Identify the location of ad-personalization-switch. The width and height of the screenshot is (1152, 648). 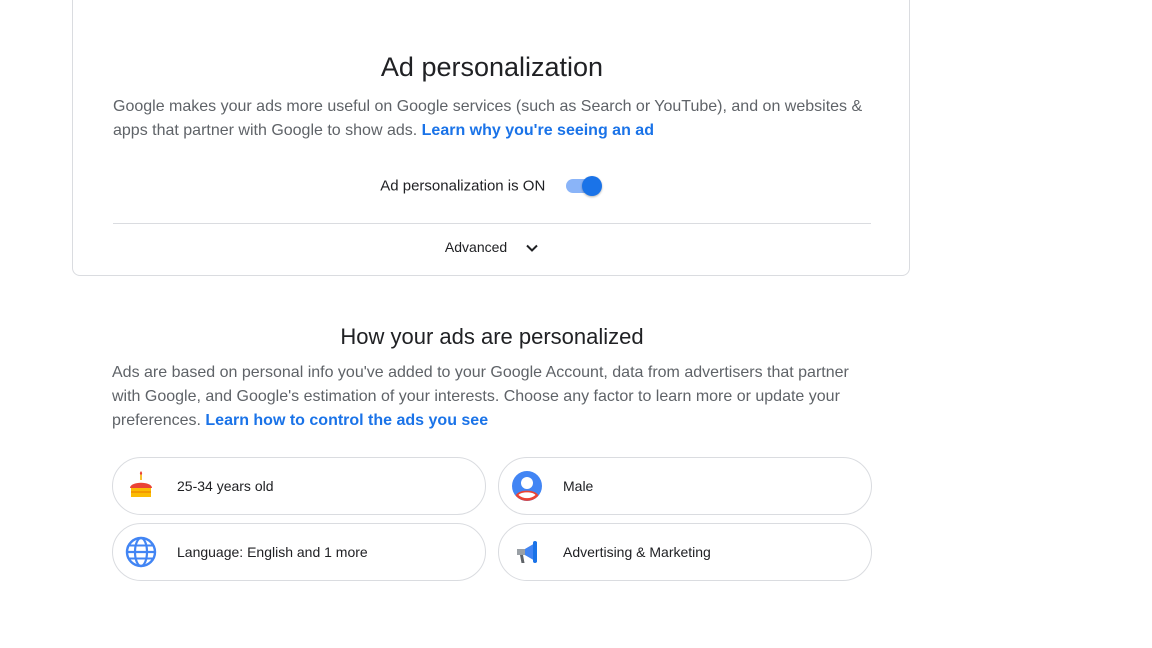
(584, 186).